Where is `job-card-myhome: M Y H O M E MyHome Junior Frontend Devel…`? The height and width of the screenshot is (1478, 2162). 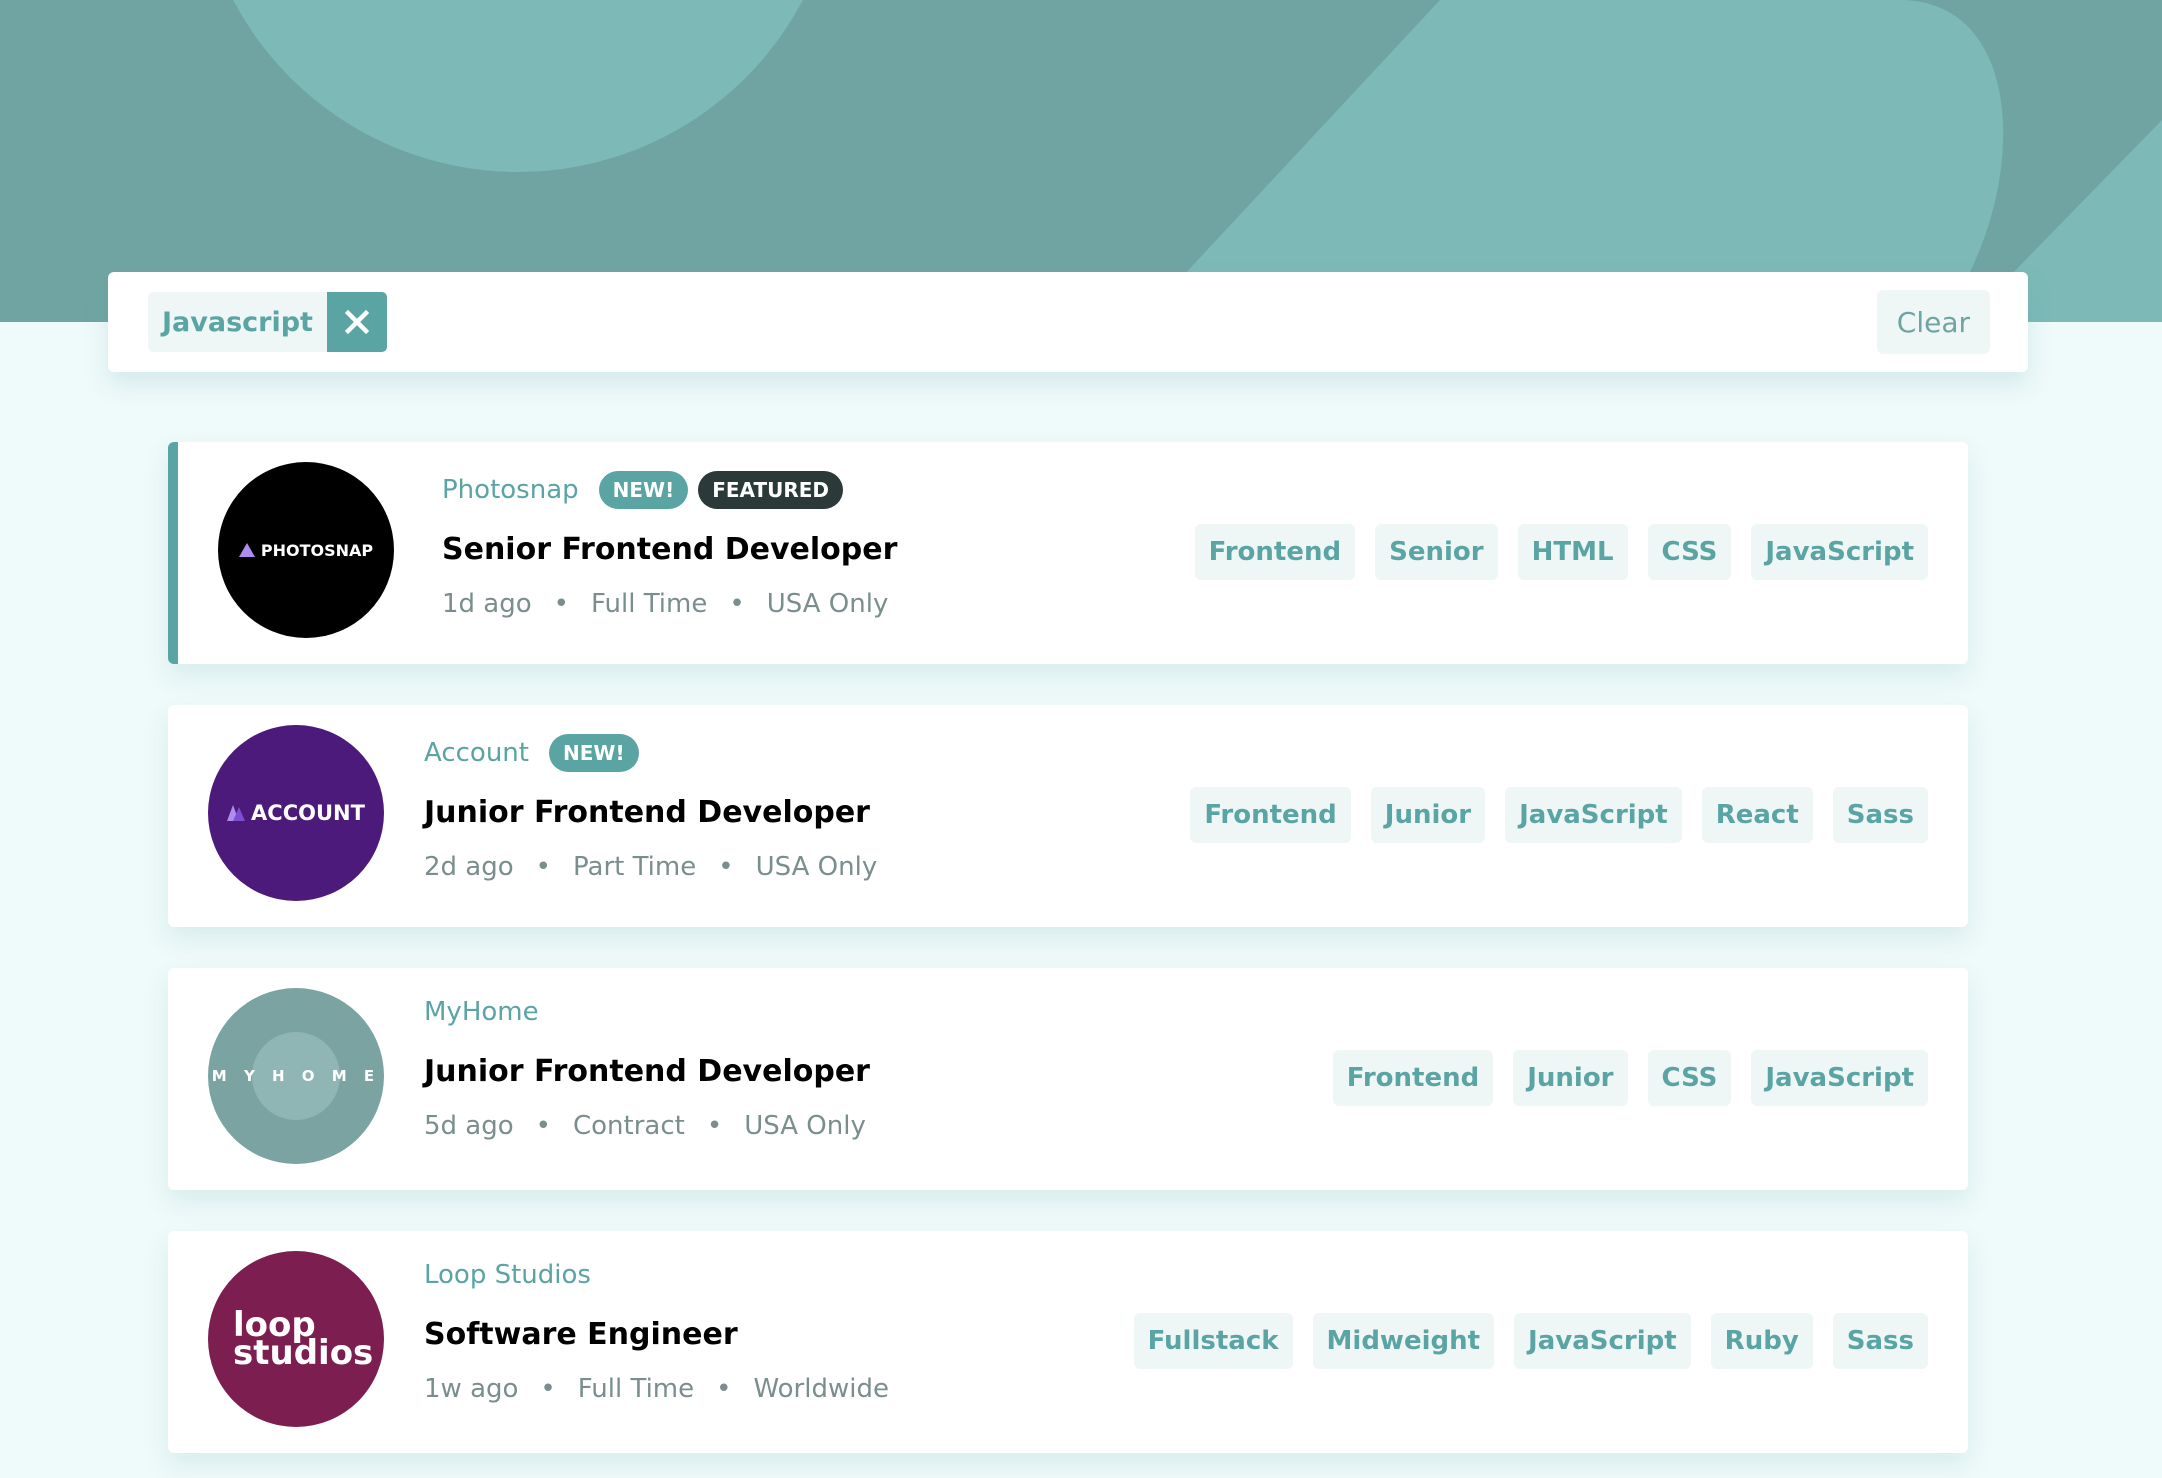
job-card-myhome: M Y H O M E MyHome Junior Frontend Devel… is located at coordinates (1068, 1079).